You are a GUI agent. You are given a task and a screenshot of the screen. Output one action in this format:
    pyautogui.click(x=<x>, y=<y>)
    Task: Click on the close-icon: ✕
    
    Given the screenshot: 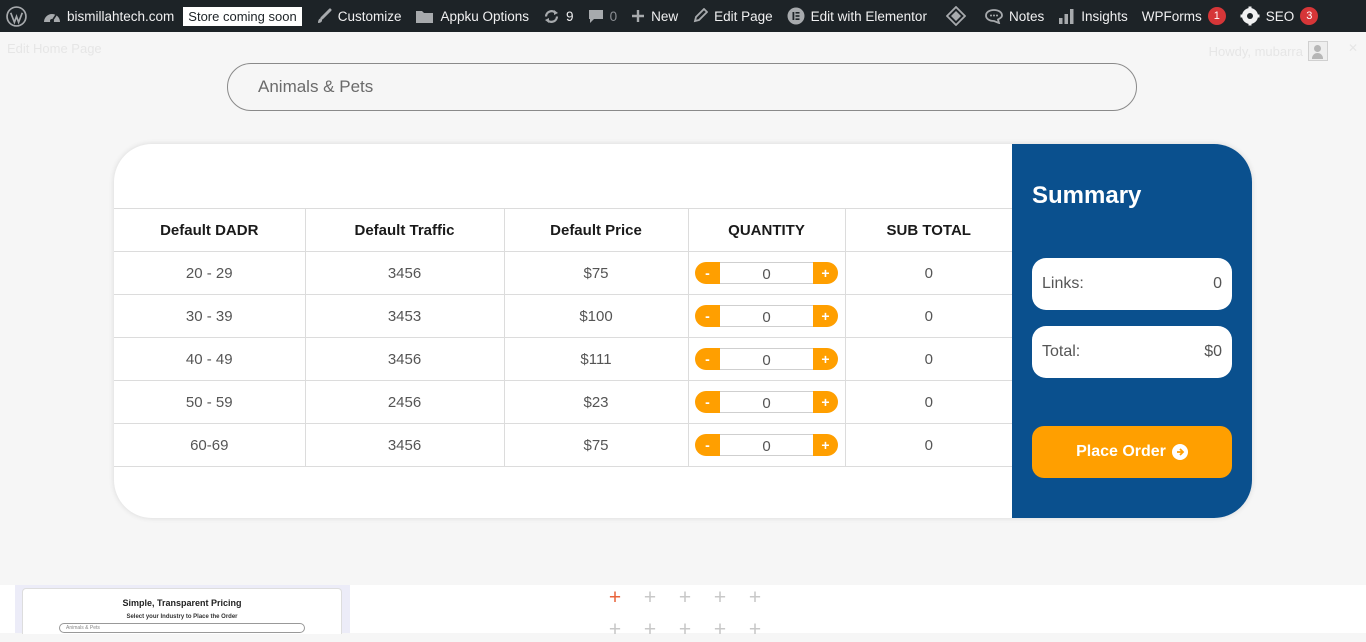 What is the action you would take?
    pyautogui.click(x=1353, y=48)
    